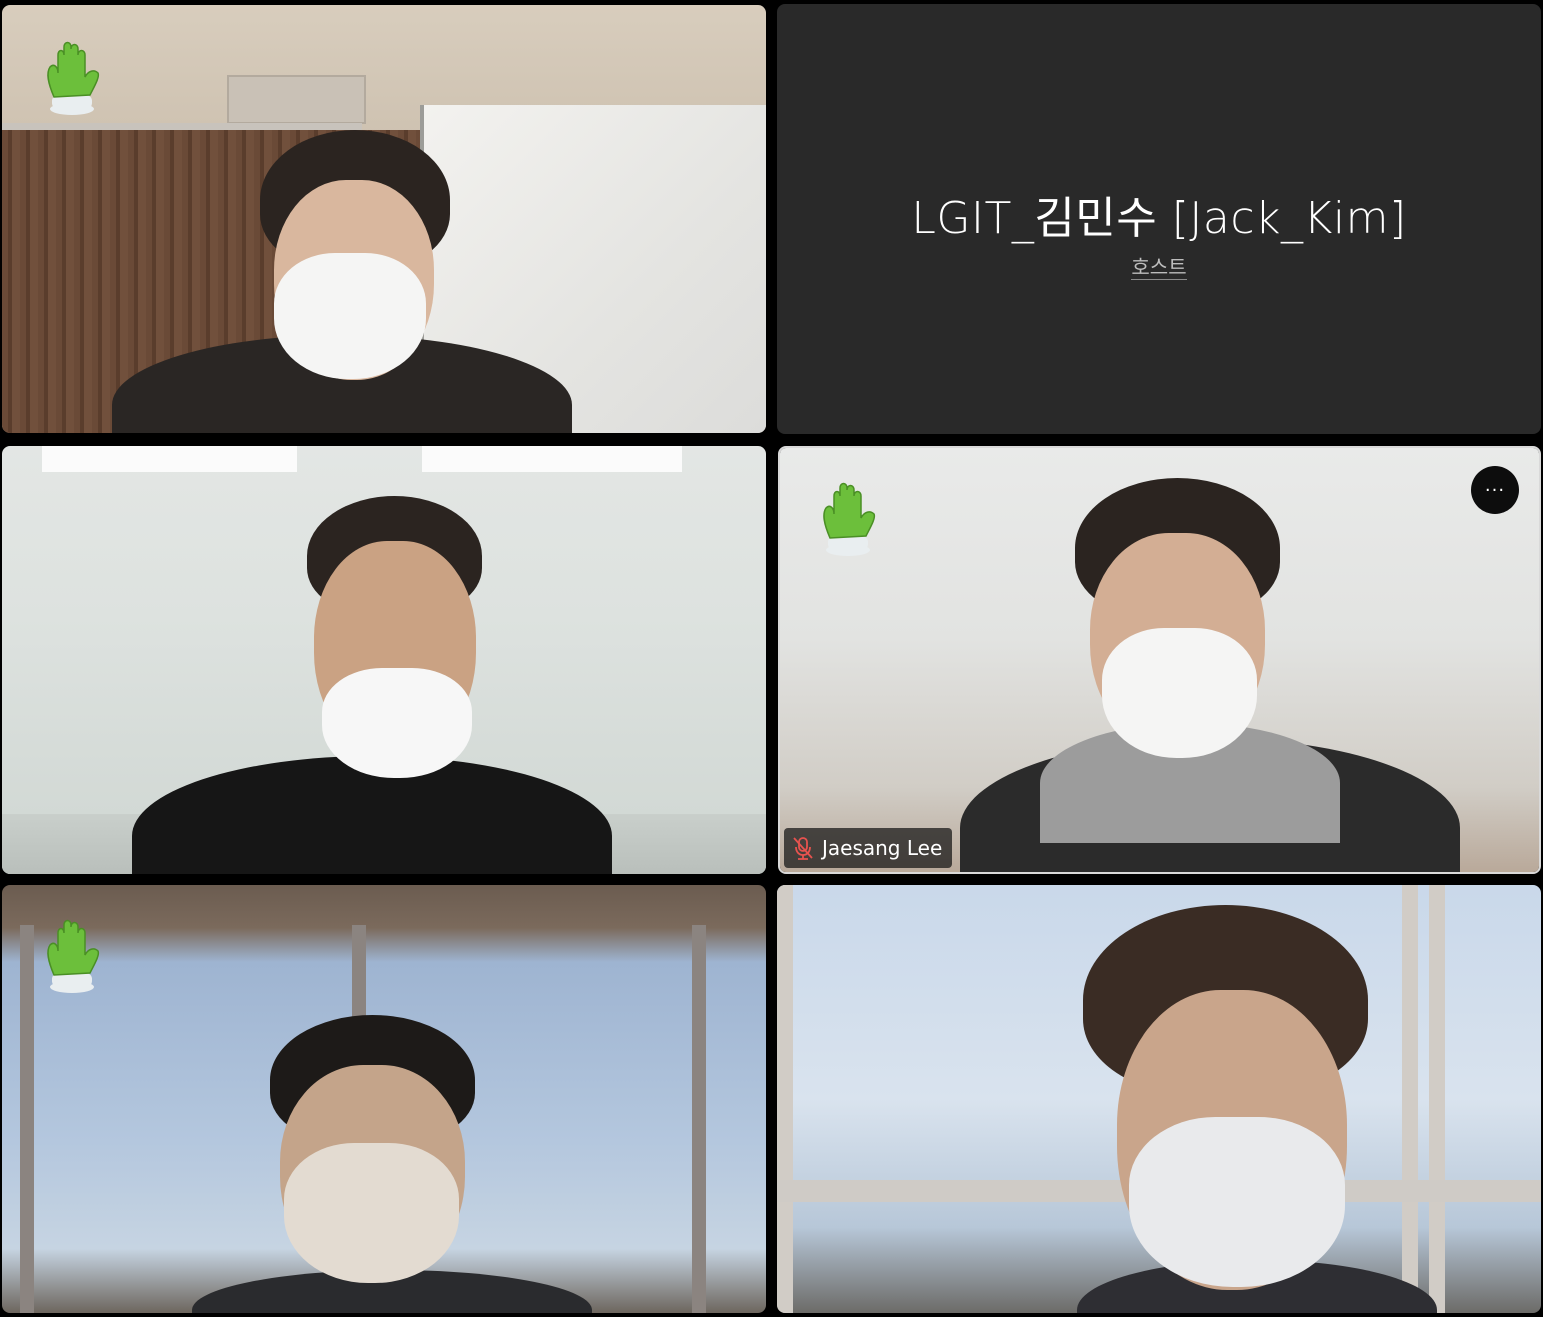  I want to click on participant-name-tag: Jaesang Lee, so click(868, 848).